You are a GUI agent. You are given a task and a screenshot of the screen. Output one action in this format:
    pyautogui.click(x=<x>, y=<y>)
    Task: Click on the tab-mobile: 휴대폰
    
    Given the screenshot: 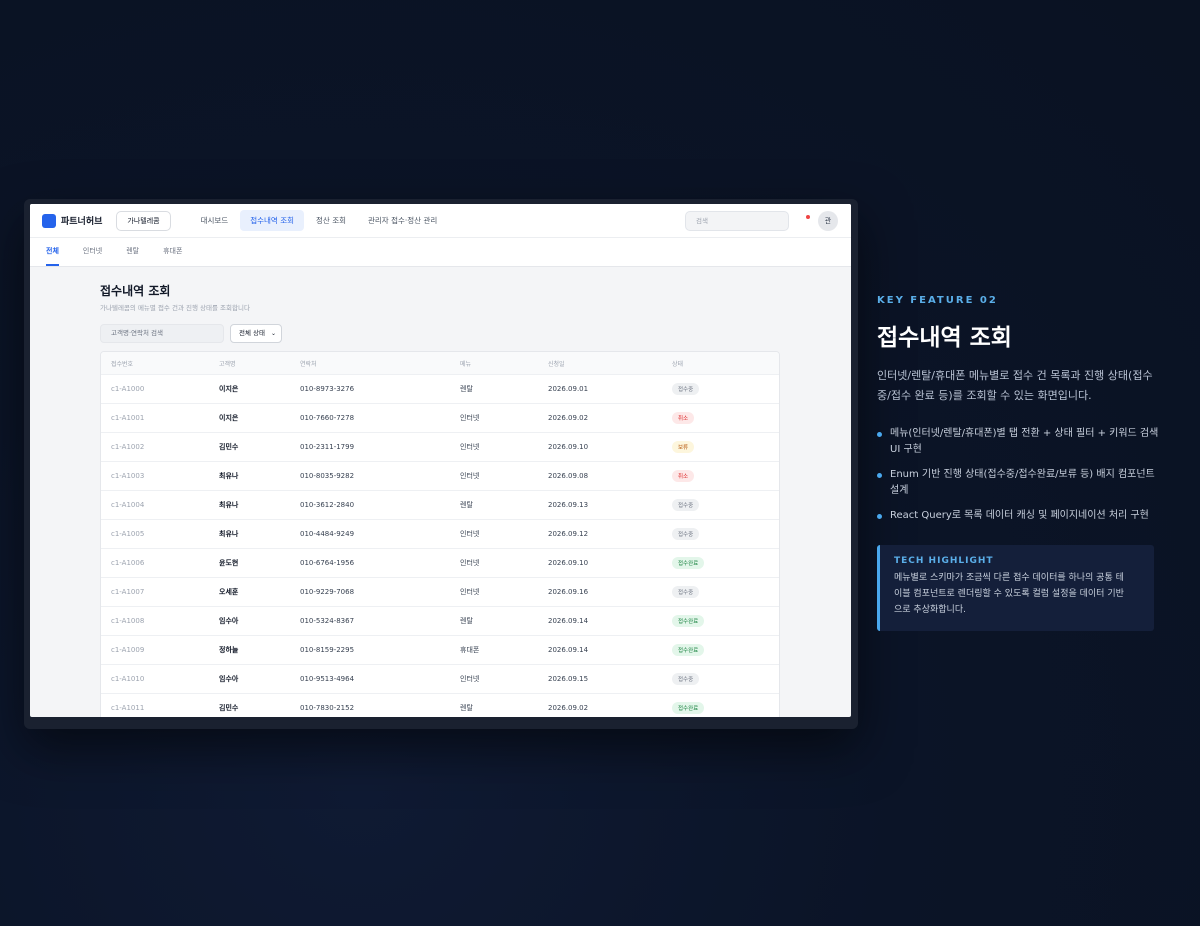 What is the action you would take?
    pyautogui.click(x=172, y=256)
    